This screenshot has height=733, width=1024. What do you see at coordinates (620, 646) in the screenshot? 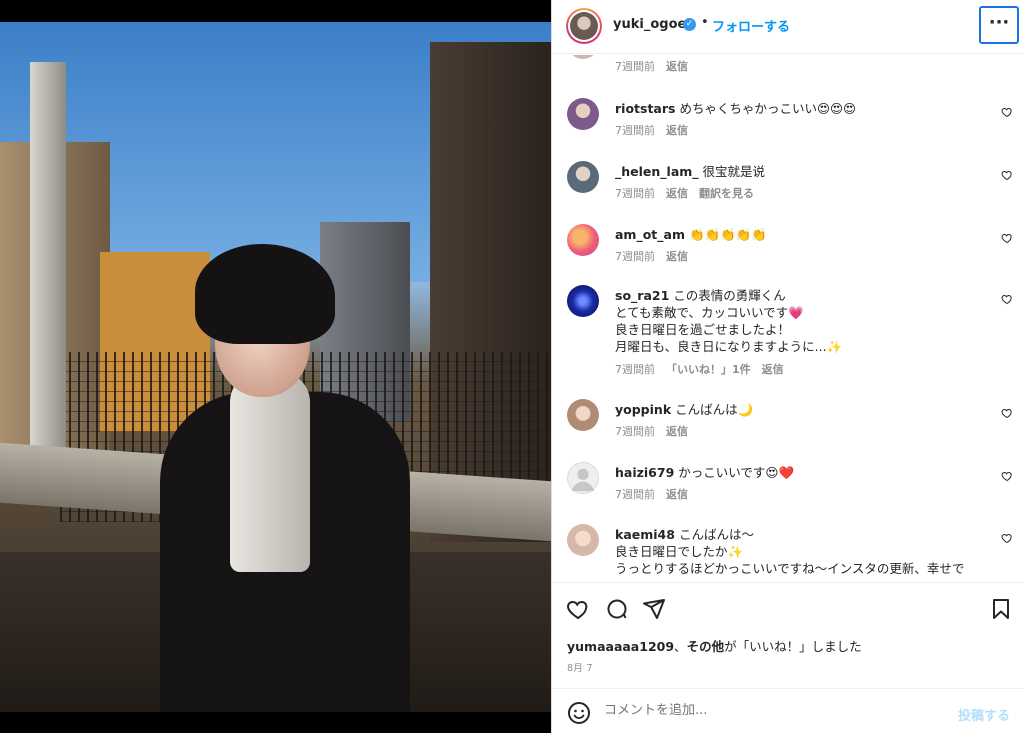
I see `likes-first-user: yumaaaaa1209` at bounding box center [620, 646].